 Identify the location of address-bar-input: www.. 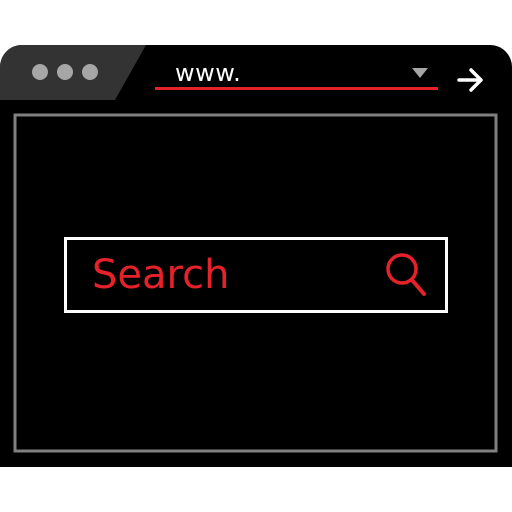
(208, 73).